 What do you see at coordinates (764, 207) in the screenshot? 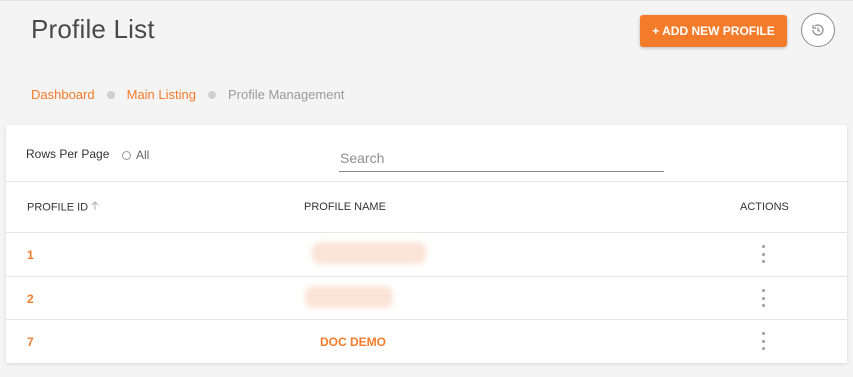
I see `column-header-actions: ACTIONS` at bounding box center [764, 207].